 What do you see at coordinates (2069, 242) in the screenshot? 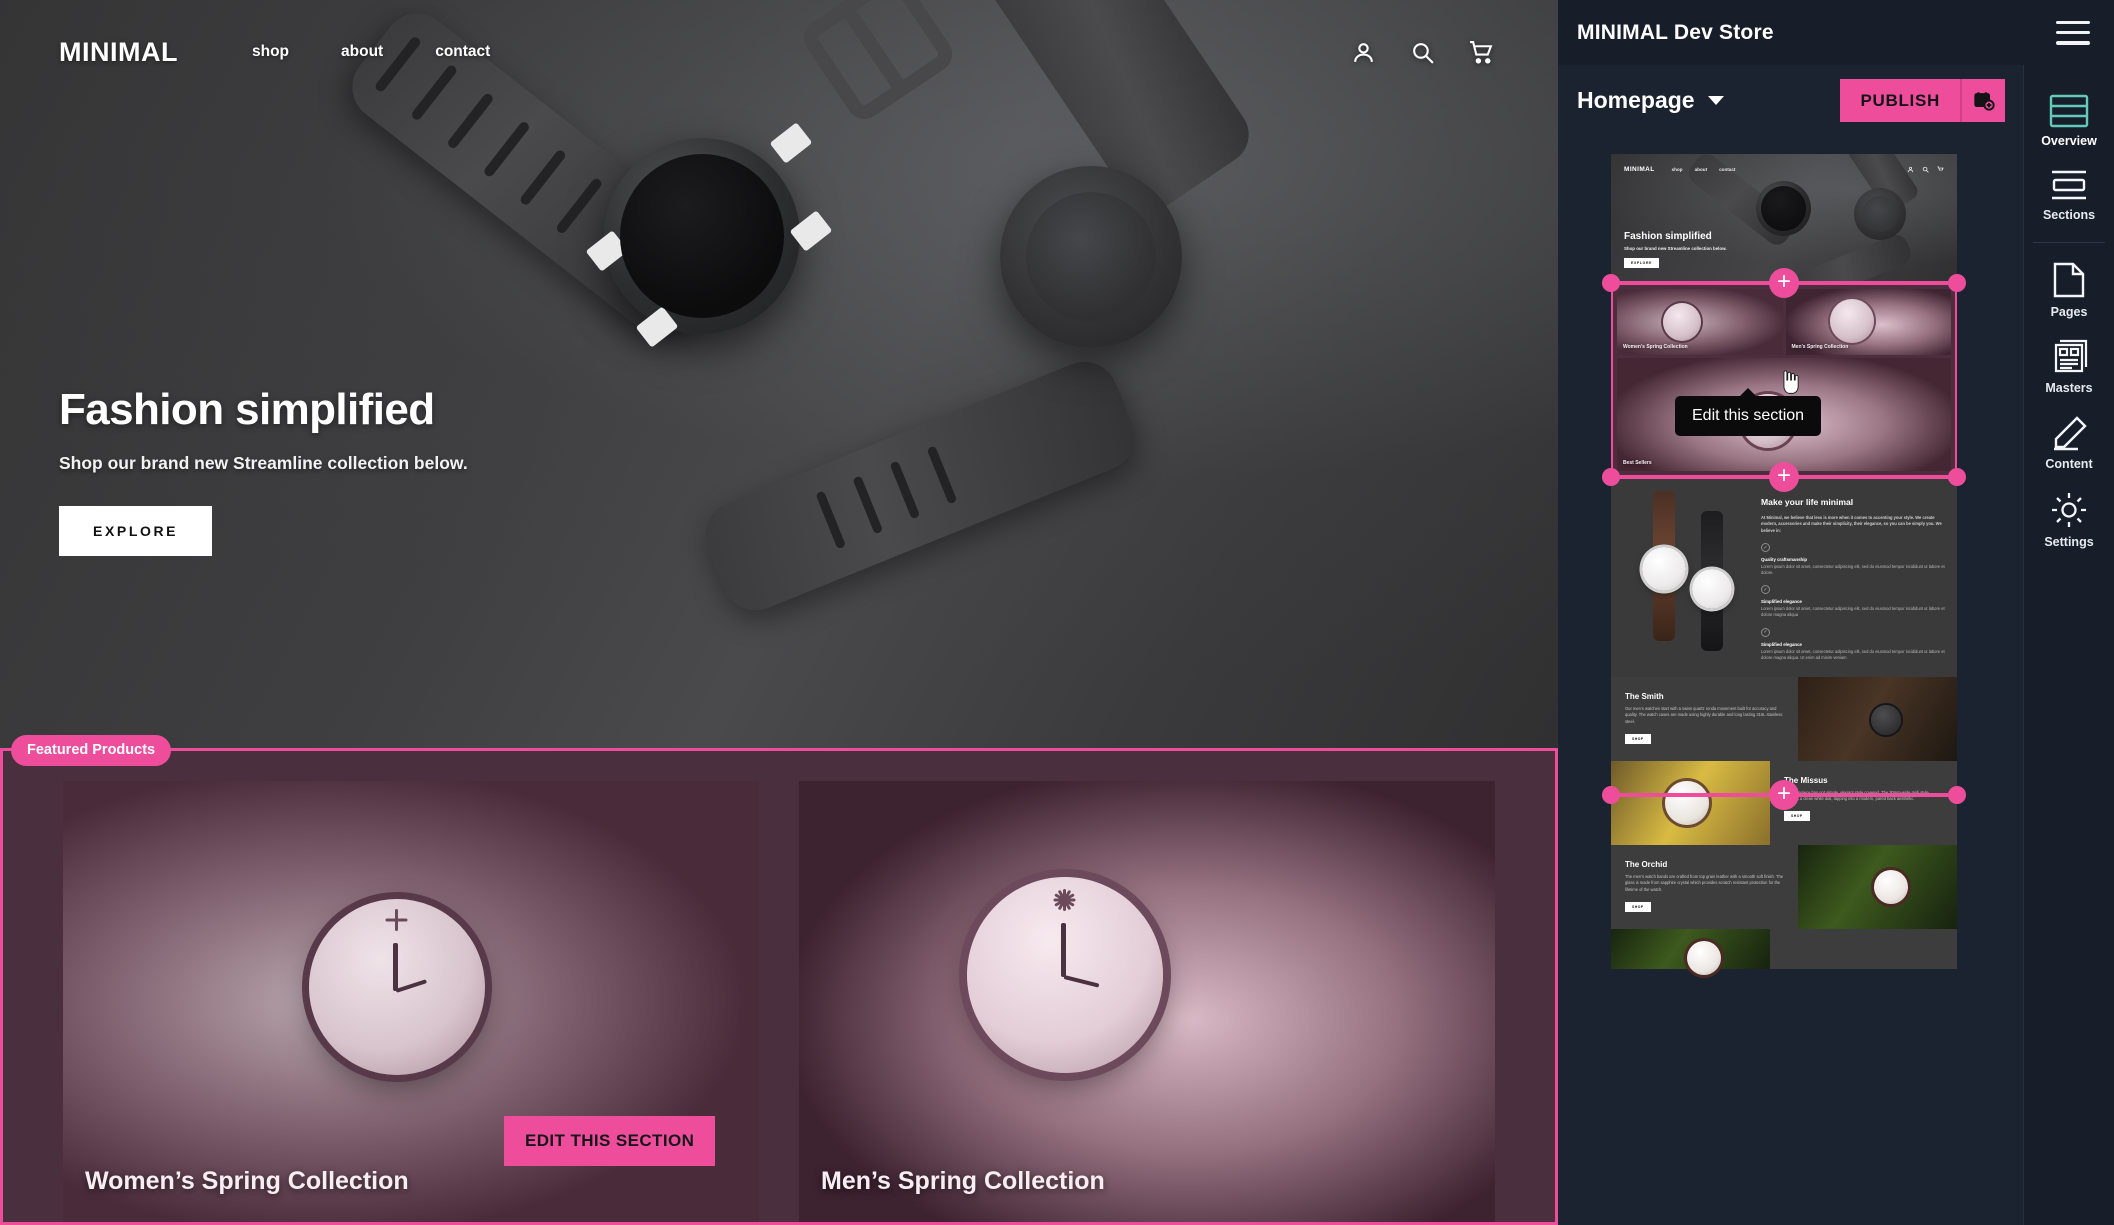
I see `rail-divider` at bounding box center [2069, 242].